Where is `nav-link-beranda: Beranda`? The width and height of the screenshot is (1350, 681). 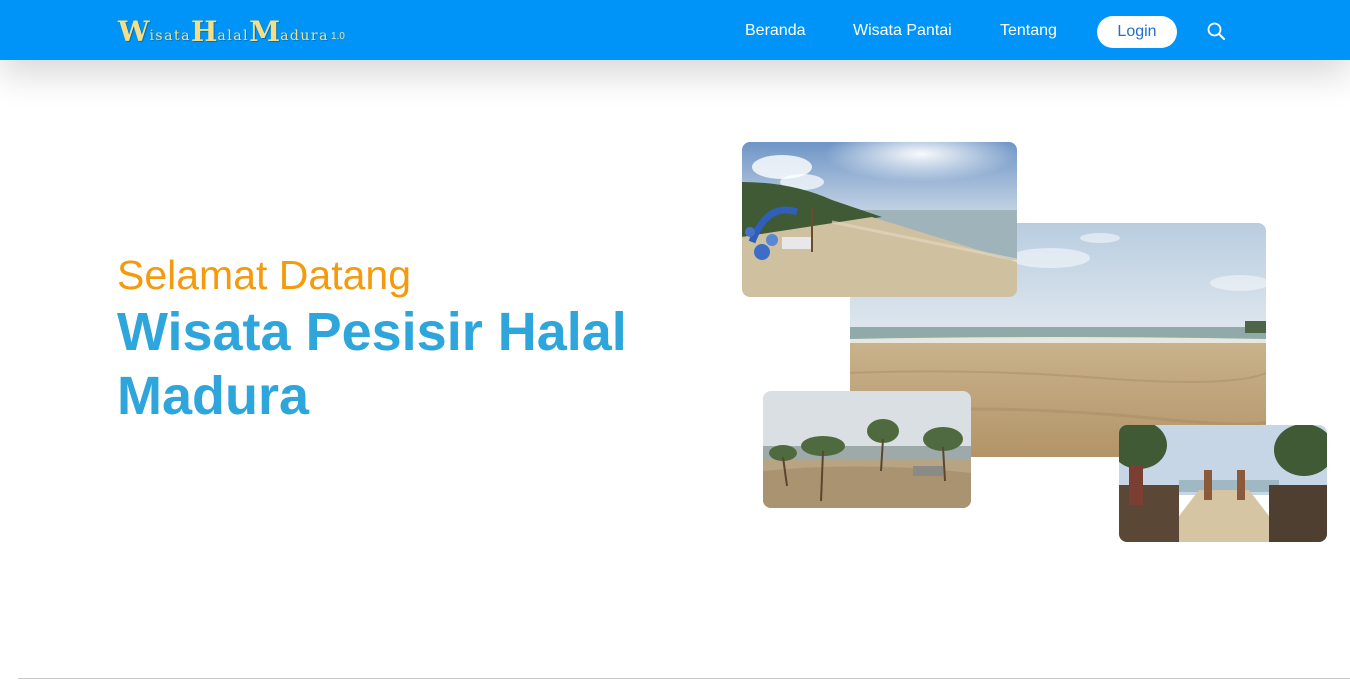
nav-link-beranda: Beranda is located at coordinates (775, 31).